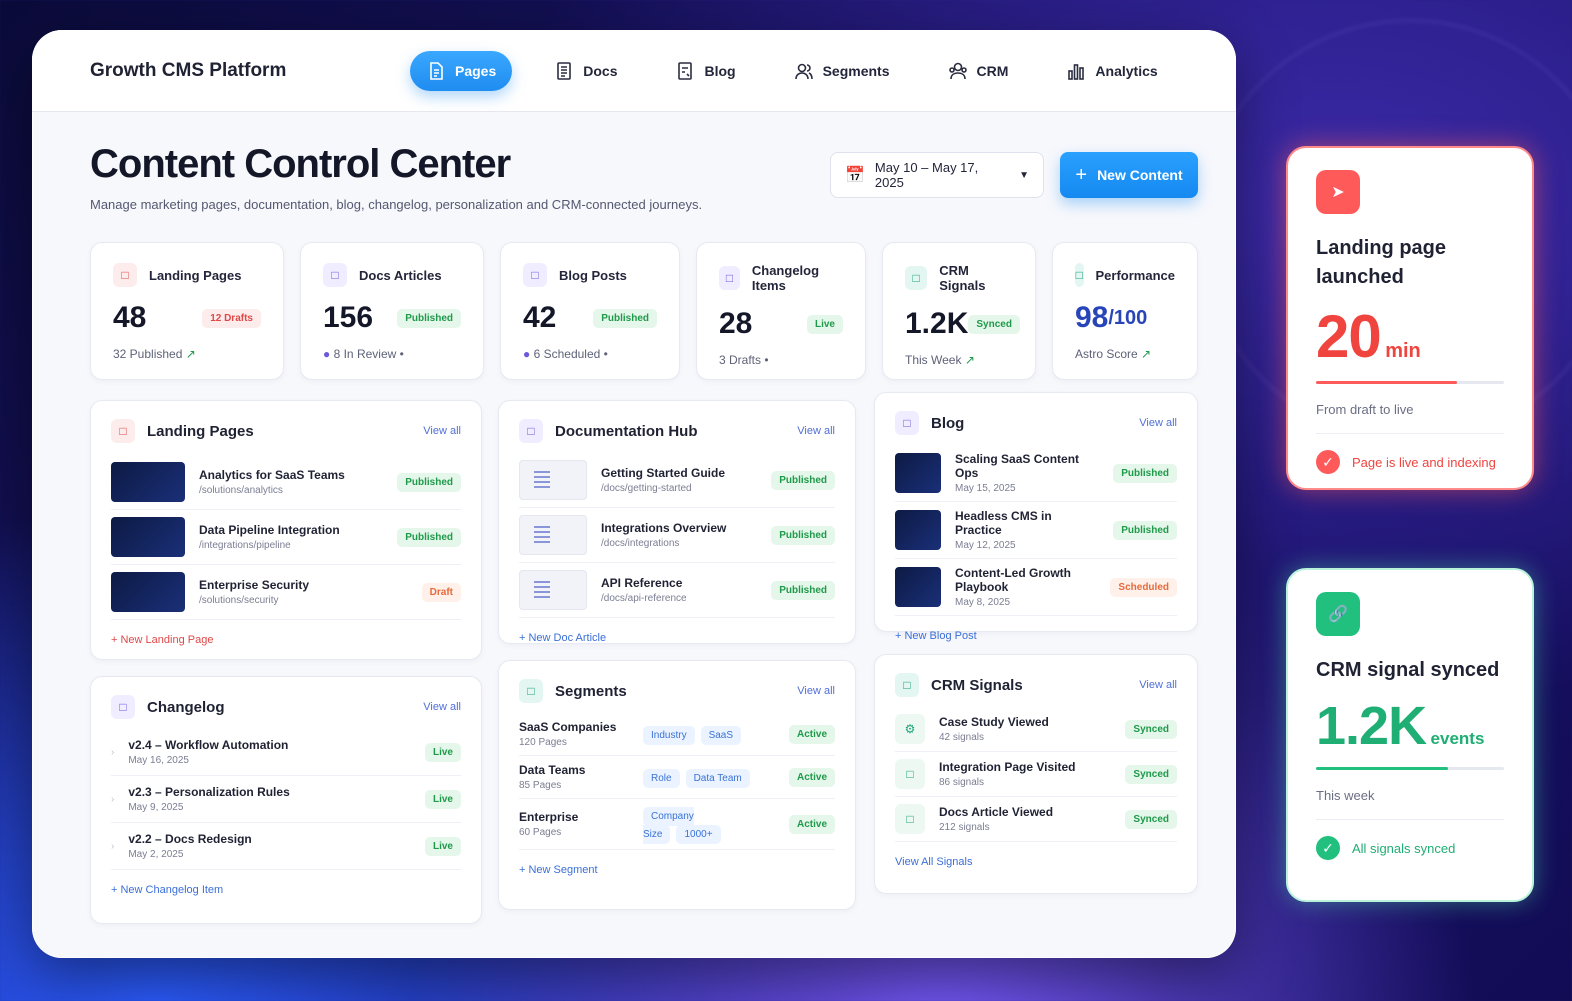 The image size is (1572, 1001). Describe the element at coordinates (855, 175) in the screenshot. I see `calendar-icon: 📅` at that location.